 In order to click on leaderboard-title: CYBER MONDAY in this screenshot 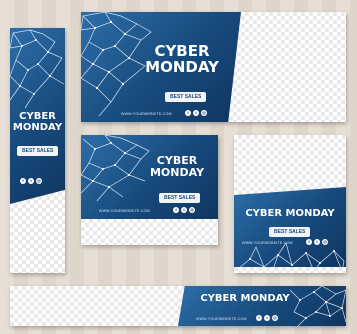, I will do `click(245, 298)`.